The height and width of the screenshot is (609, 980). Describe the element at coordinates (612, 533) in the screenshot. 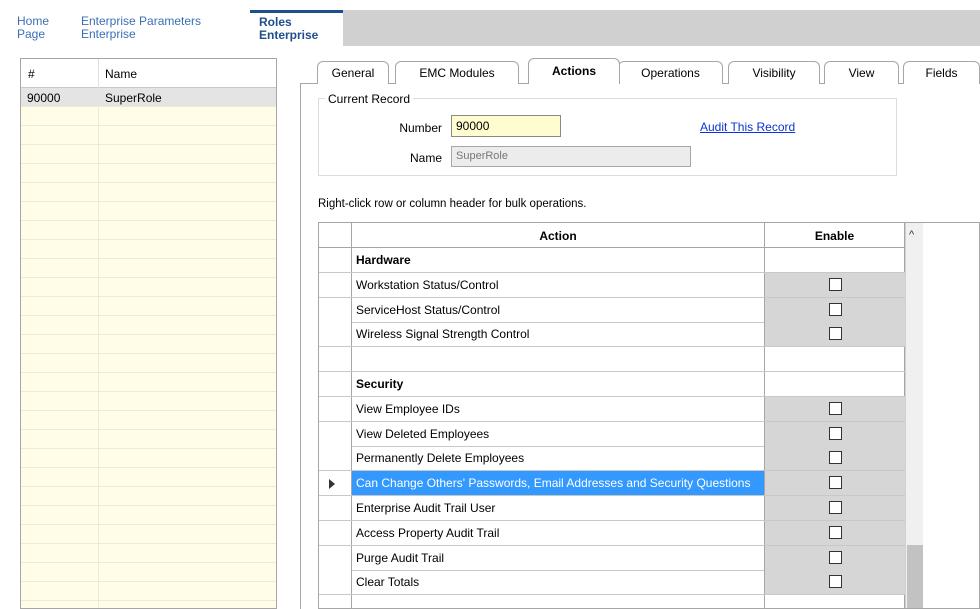

I see `table-row: Access Property Audit Trail` at that location.